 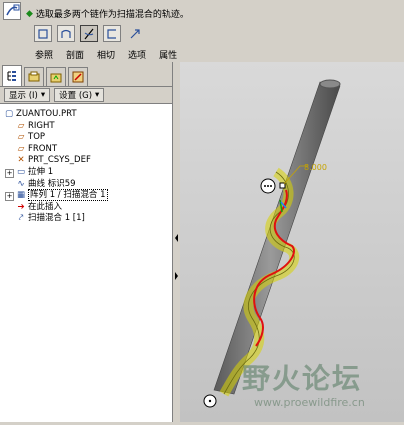 What do you see at coordinates (34, 76) in the screenshot?
I see `folder-browser-tab-icon` at bounding box center [34, 76].